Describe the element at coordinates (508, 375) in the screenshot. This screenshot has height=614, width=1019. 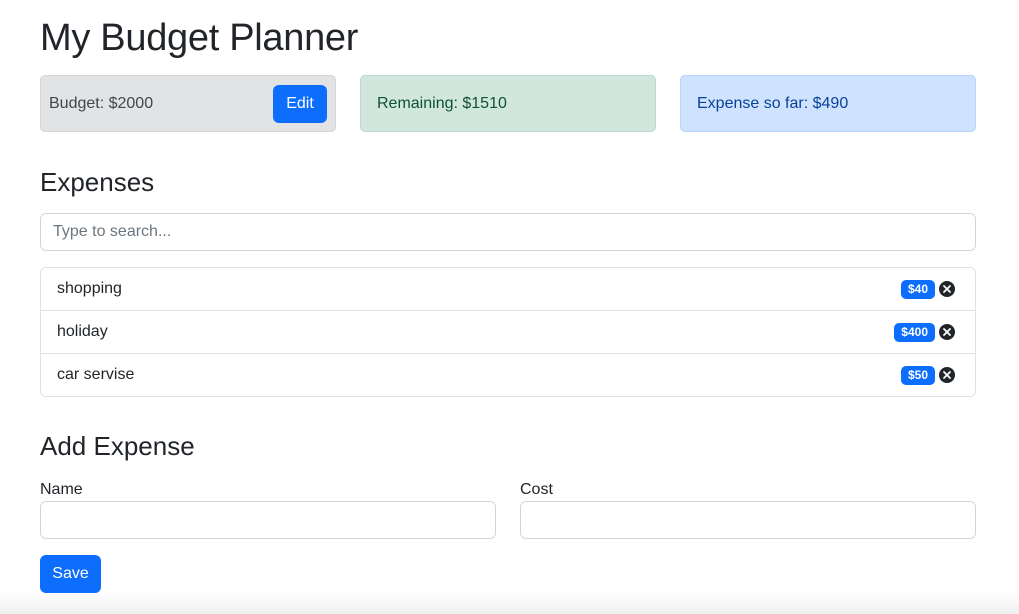
I see `list-item: car servise $50` at that location.